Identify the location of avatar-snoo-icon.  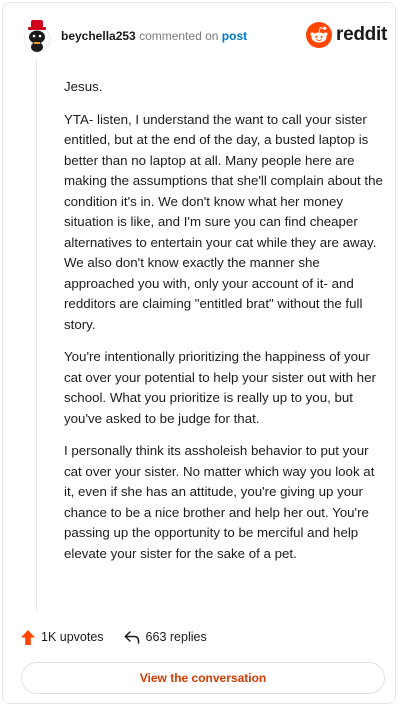
(37, 36).